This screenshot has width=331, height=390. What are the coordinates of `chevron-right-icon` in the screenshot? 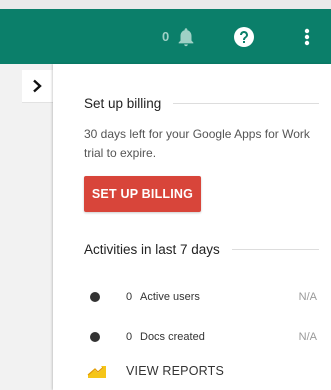 It's located at (37, 86).